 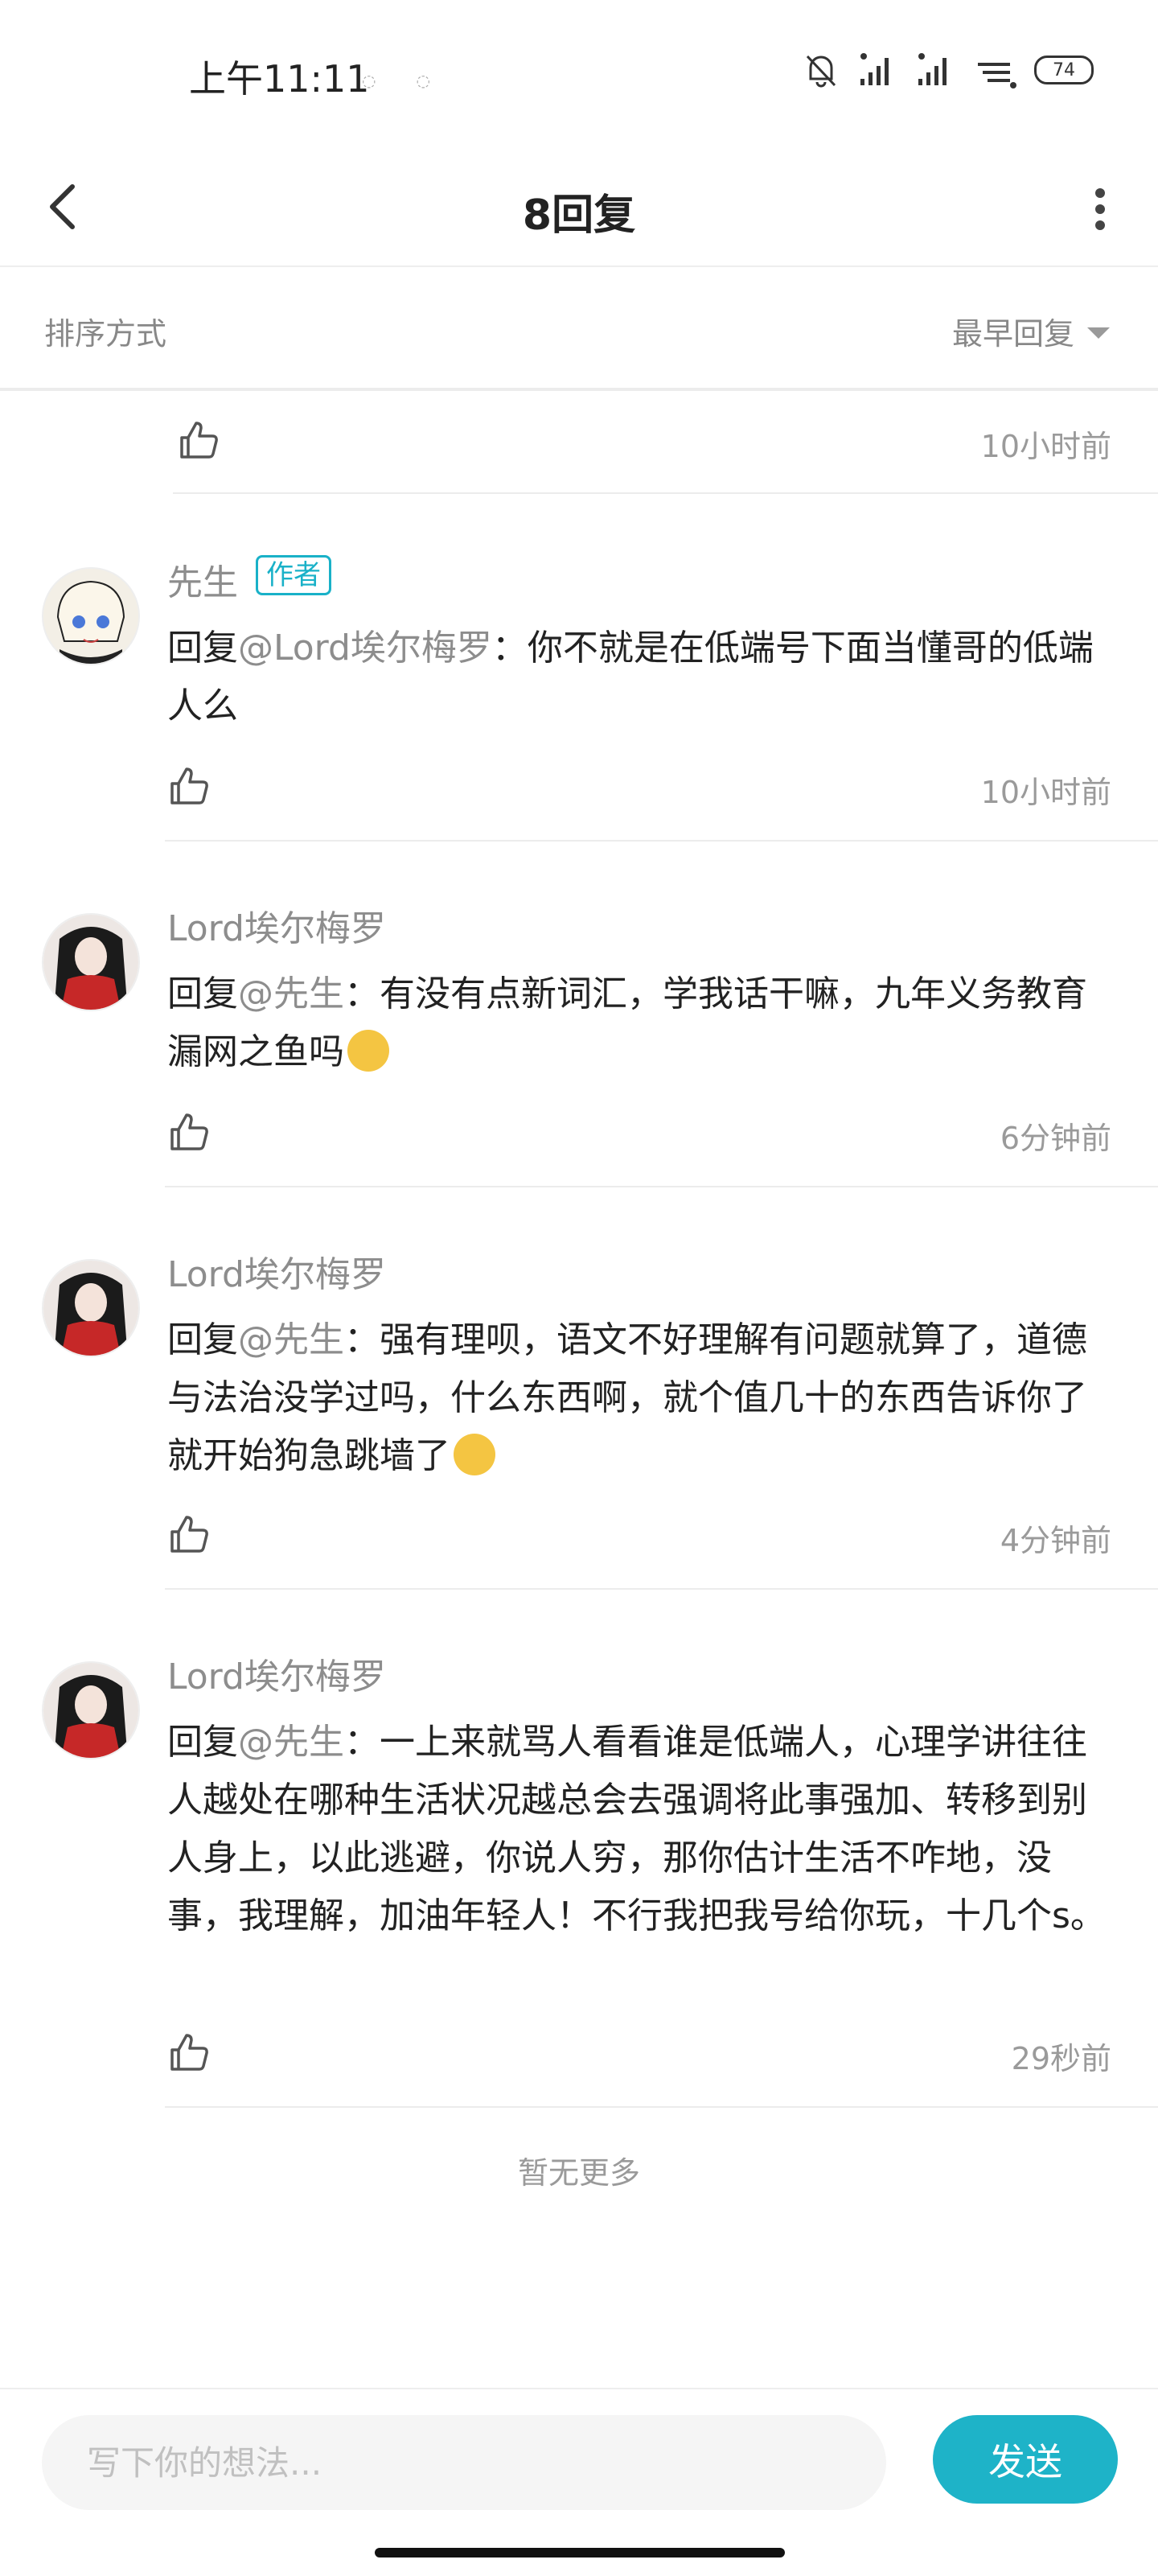 What do you see at coordinates (579, 215) in the screenshot?
I see `page-title: 8回复` at bounding box center [579, 215].